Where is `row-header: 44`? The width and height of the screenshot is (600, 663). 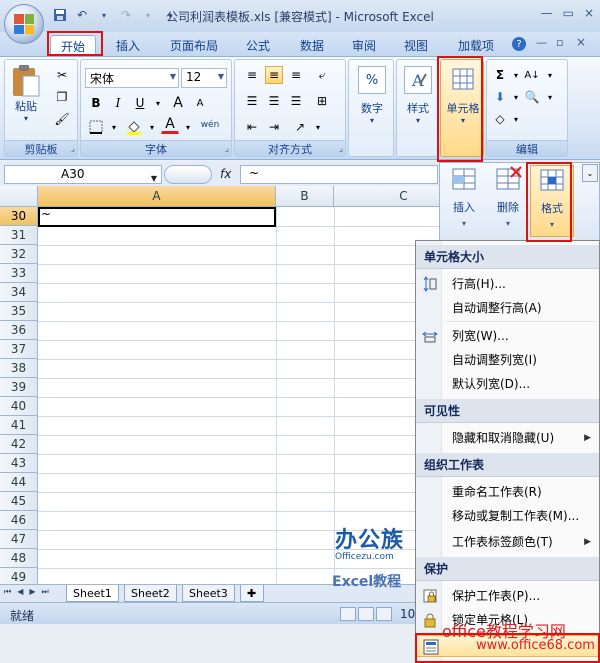 row-header: 44 is located at coordinates (19, 482).